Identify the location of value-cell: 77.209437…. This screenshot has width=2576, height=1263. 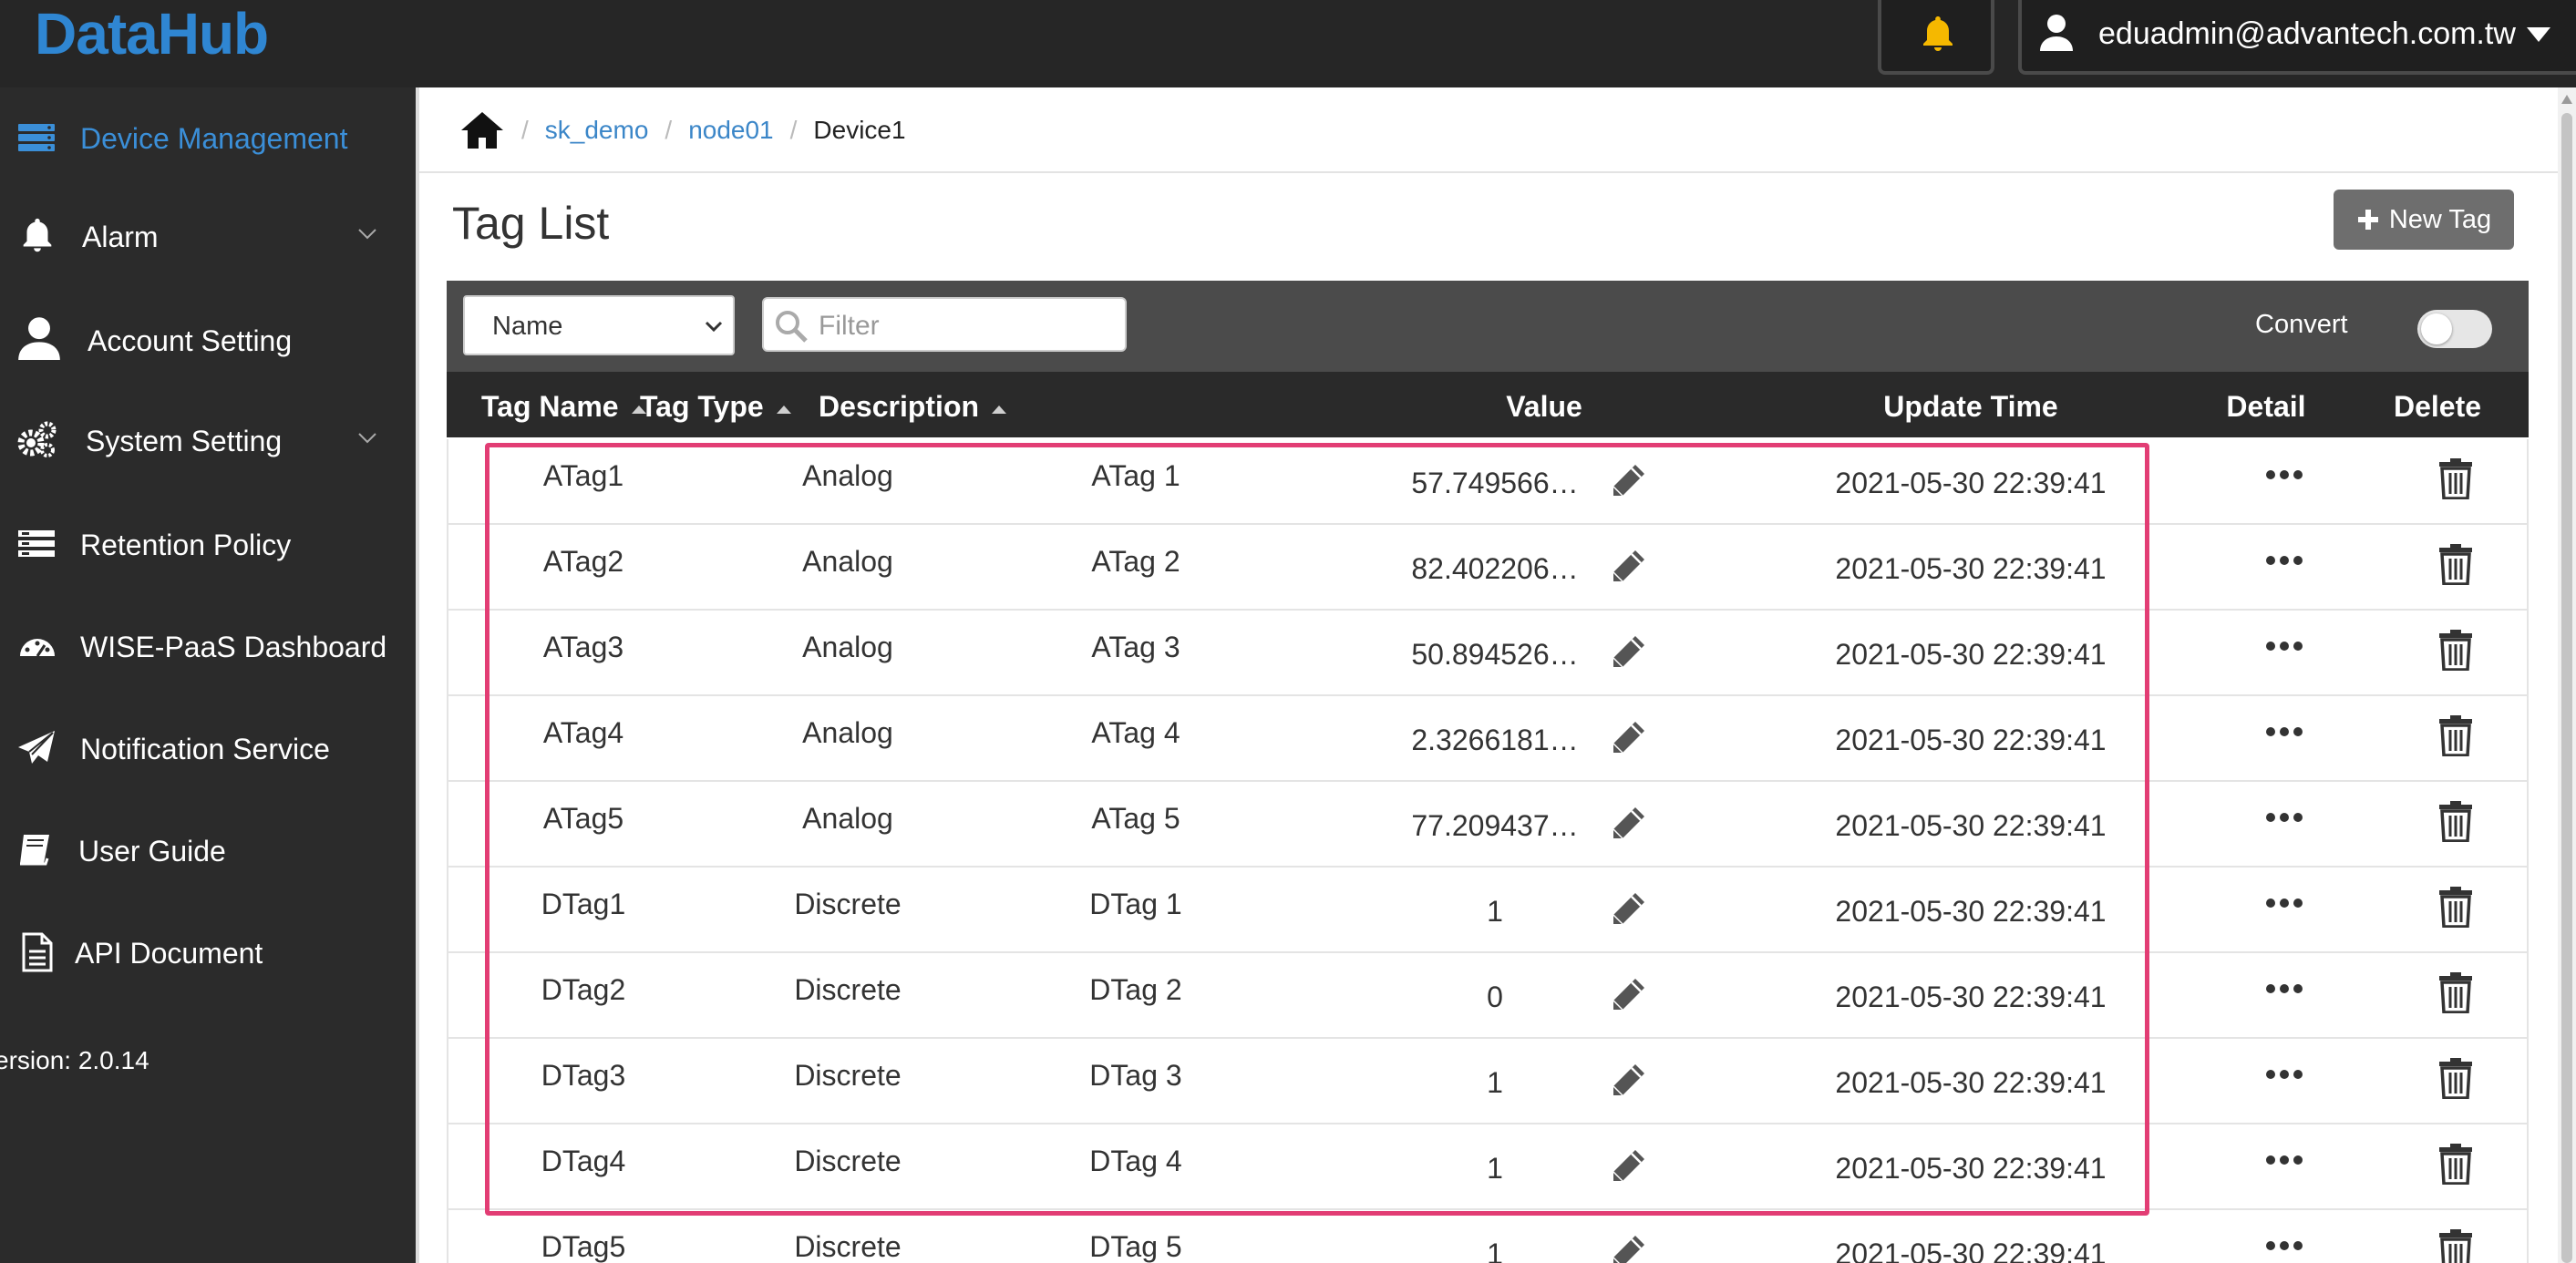
(1495, 825).